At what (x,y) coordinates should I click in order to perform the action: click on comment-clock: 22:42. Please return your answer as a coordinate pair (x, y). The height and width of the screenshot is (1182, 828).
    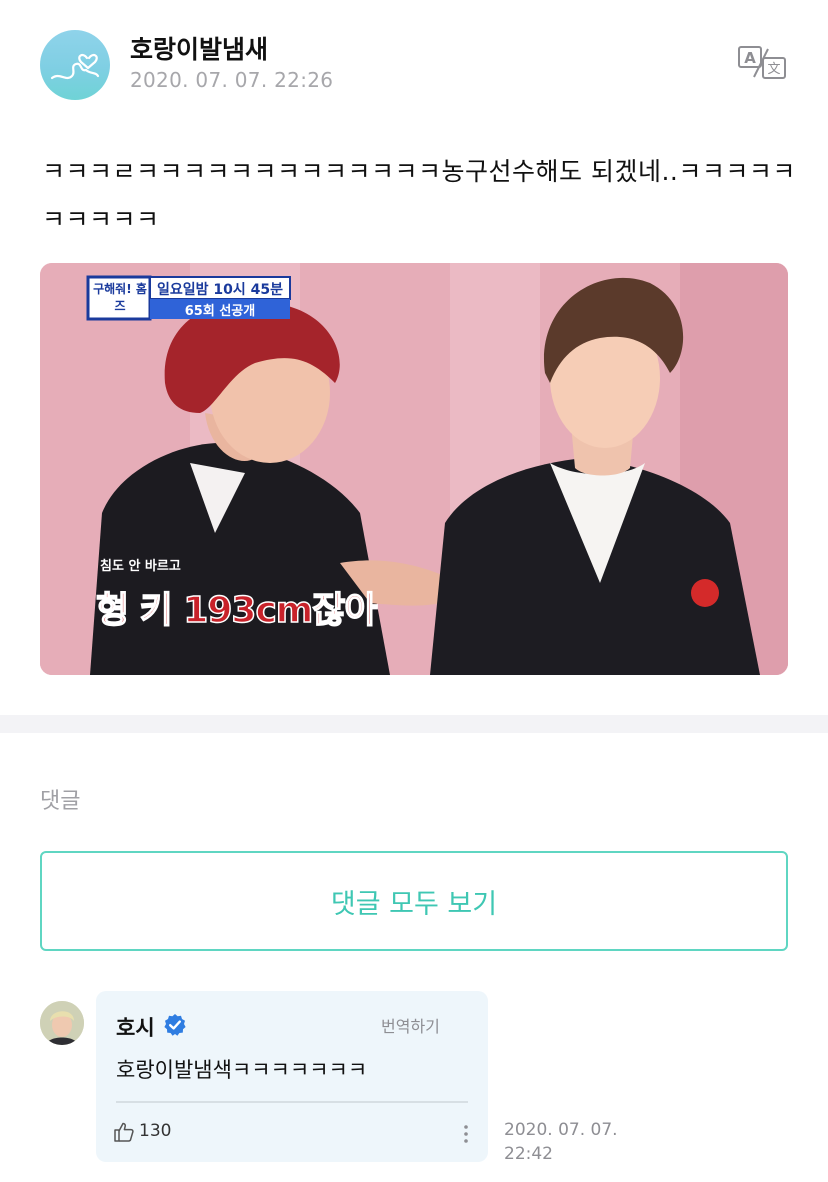
    Looking at the image, I should click on (528, 1154).